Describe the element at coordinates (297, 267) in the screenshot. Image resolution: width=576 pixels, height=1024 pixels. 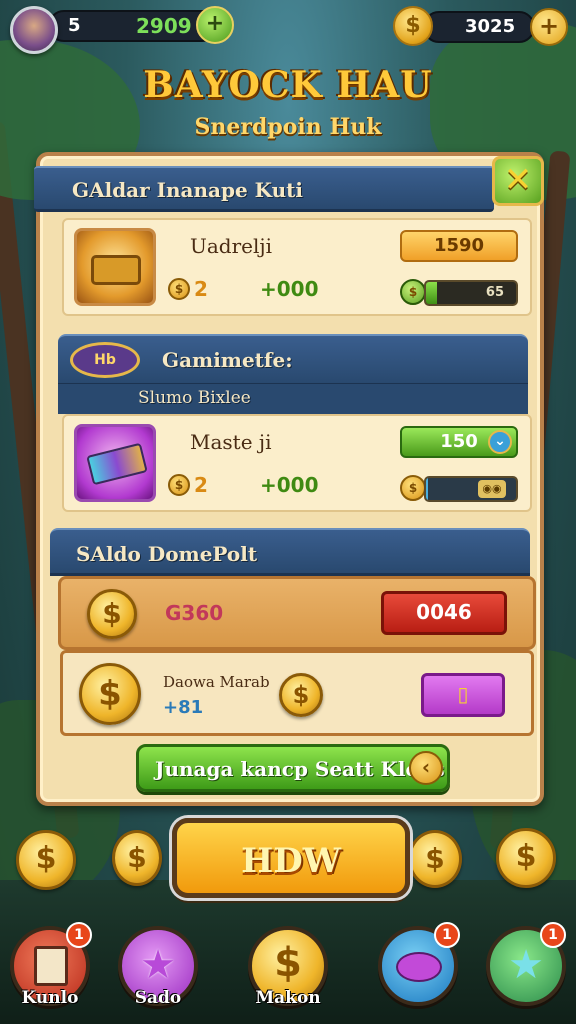
I see `shop-item-row: Uadrelji $ 2 +000 1590 $ 65` at that location.